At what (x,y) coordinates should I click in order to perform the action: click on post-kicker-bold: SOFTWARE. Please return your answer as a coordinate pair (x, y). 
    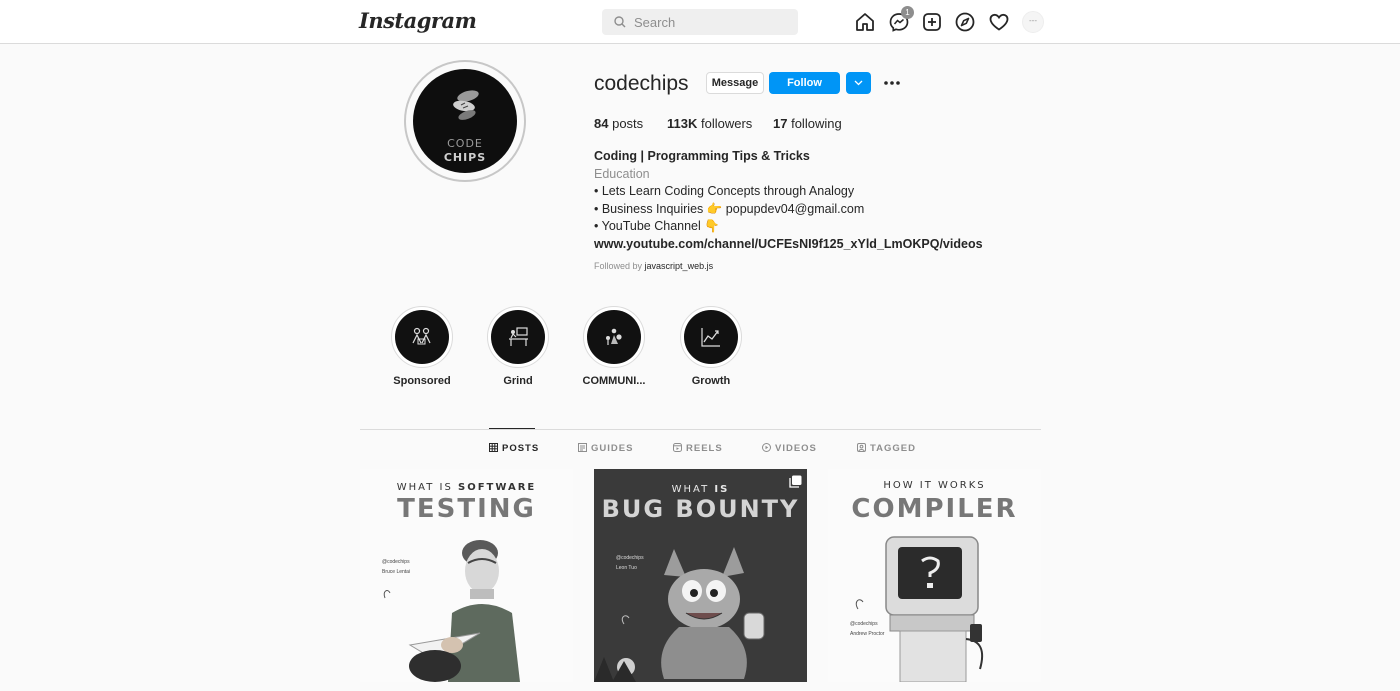
    Looking at the image, I should click on (497, 487).